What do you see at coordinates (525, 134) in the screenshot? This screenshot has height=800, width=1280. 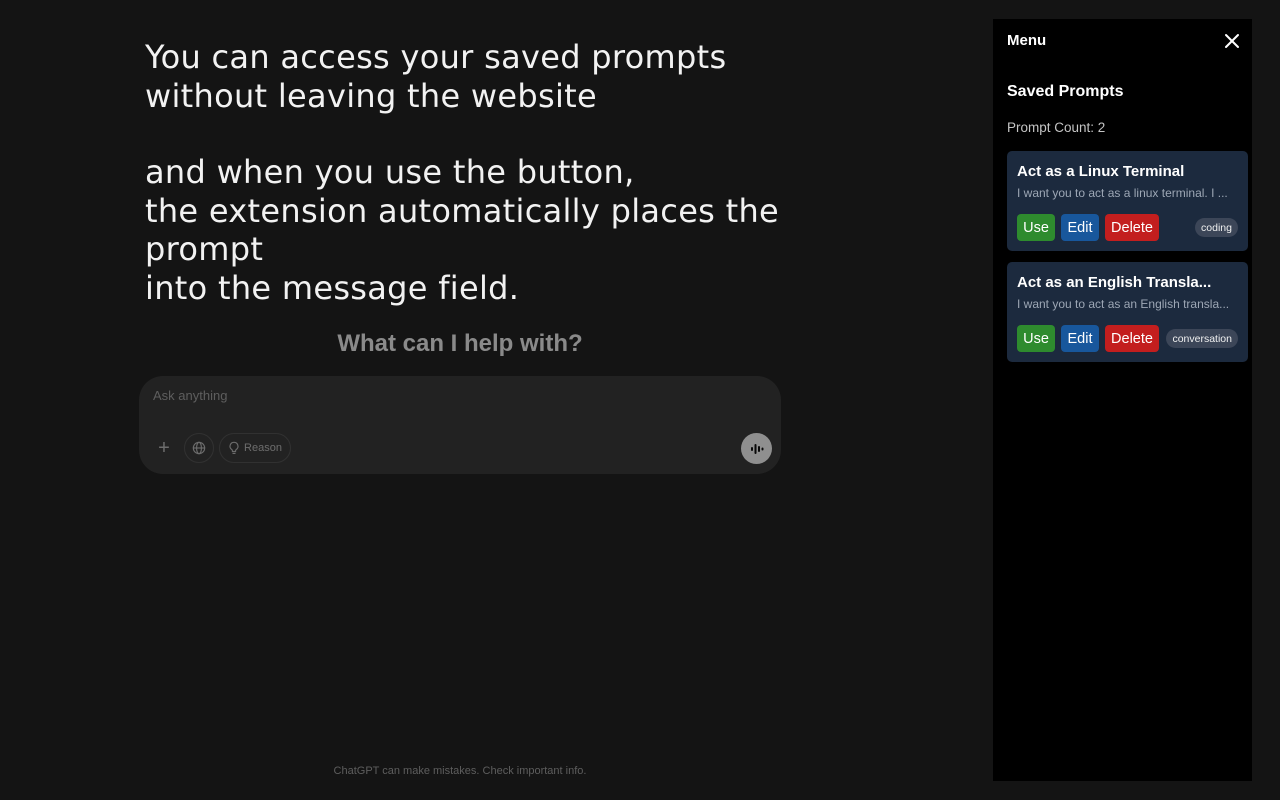 I see `promo-gap` at bounding box center [525, 134].